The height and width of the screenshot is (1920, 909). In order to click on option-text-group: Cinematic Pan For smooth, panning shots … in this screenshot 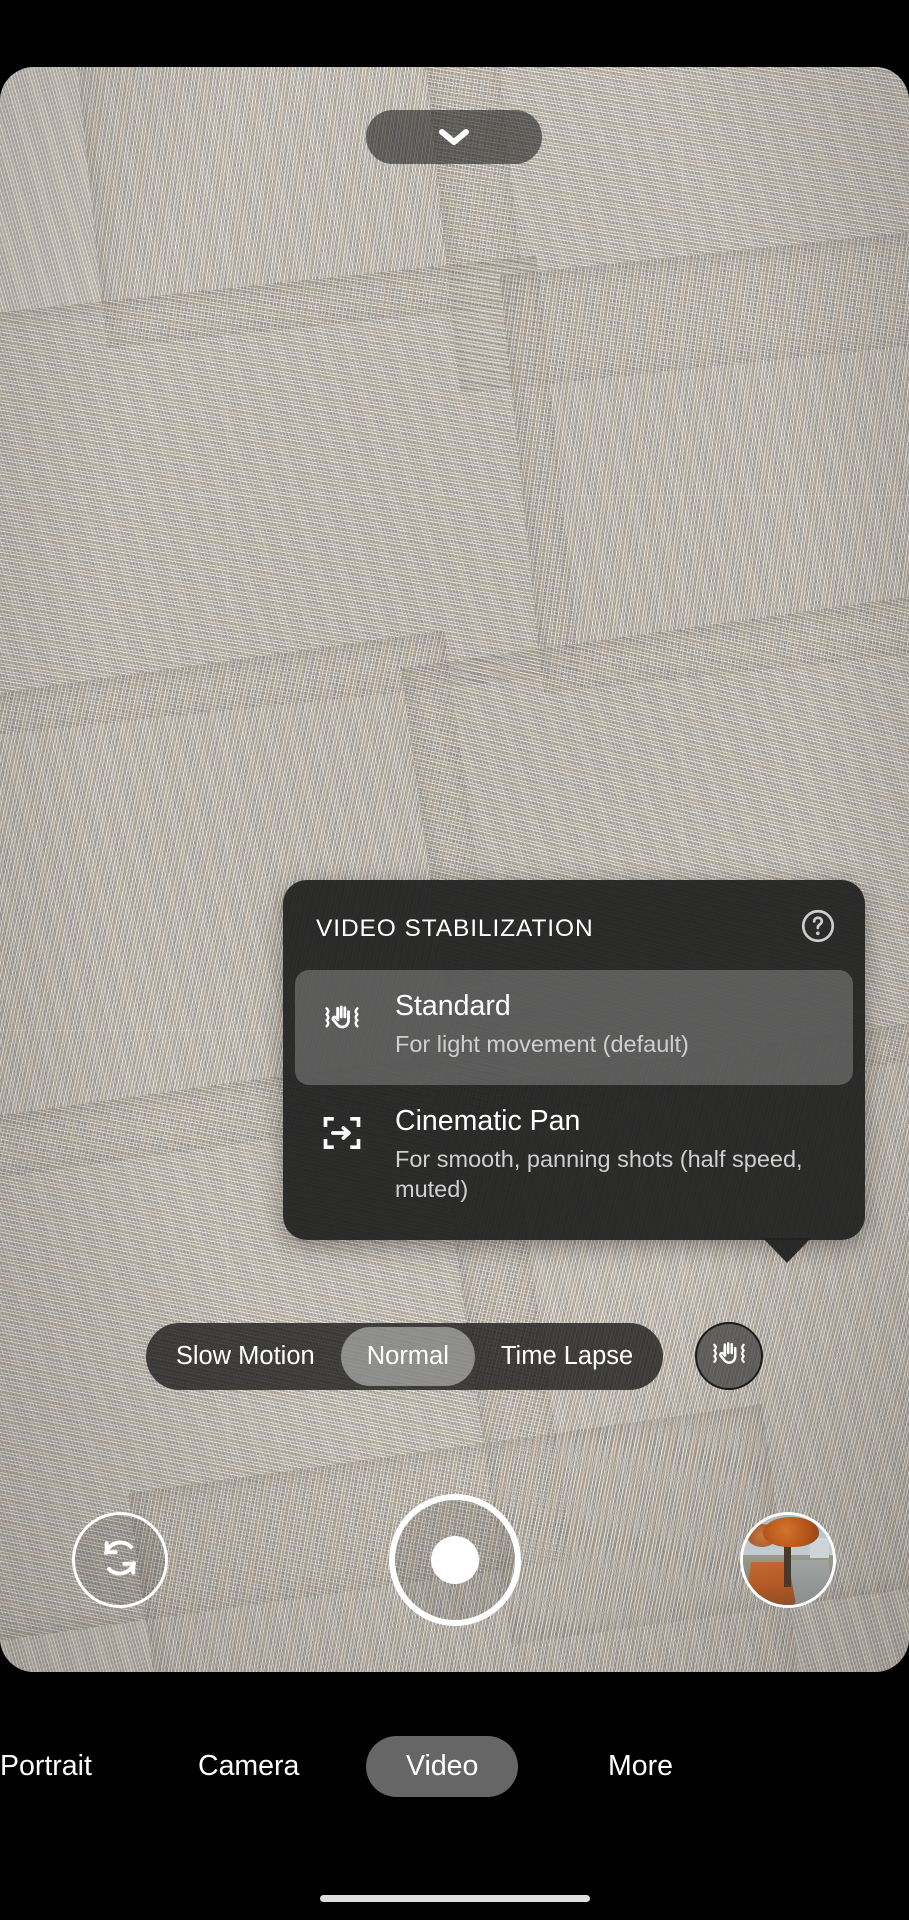, I will do `click(610, 1154)`.